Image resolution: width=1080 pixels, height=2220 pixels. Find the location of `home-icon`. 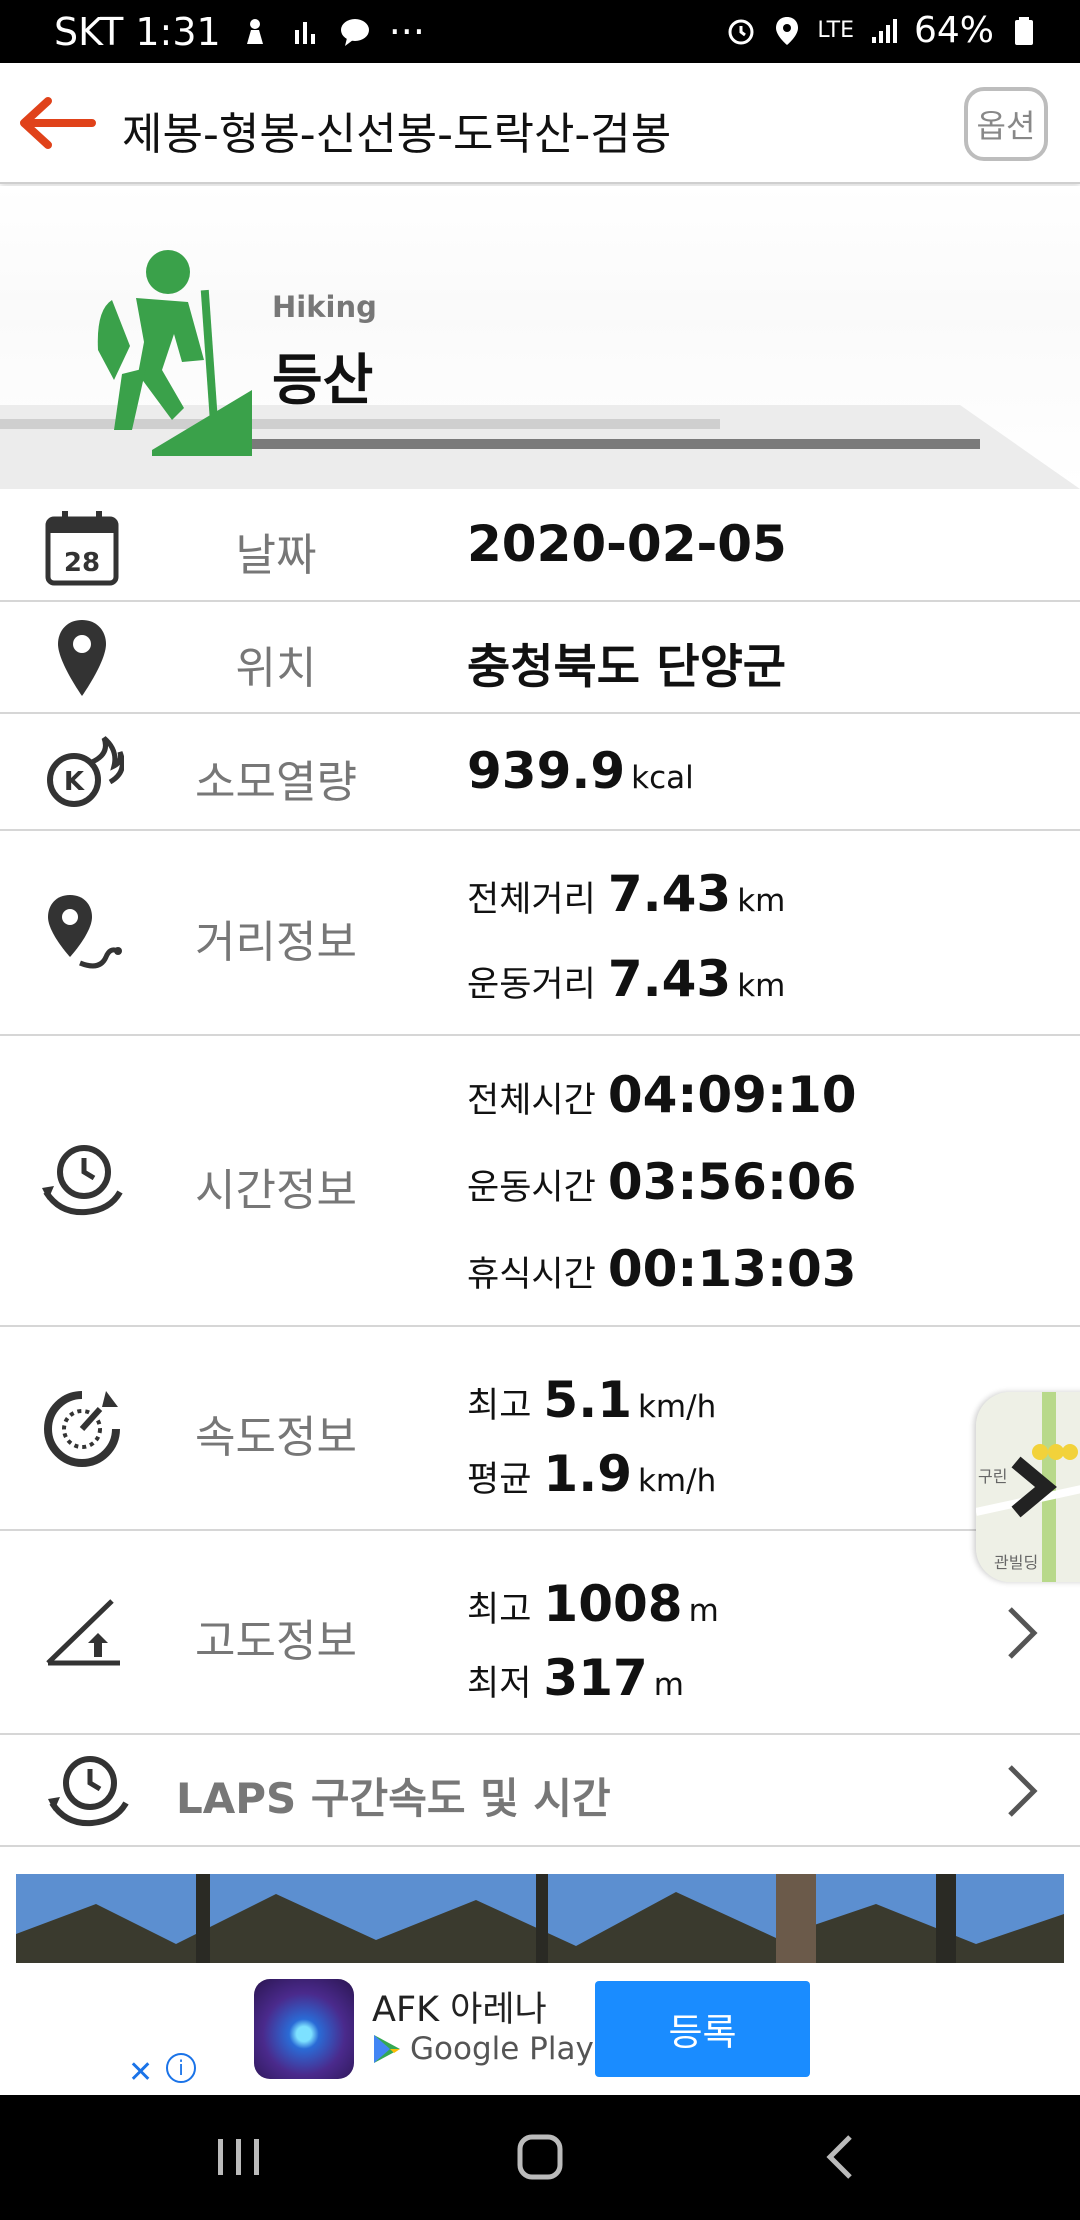

home-icon is located at coordinates (540, 2157).